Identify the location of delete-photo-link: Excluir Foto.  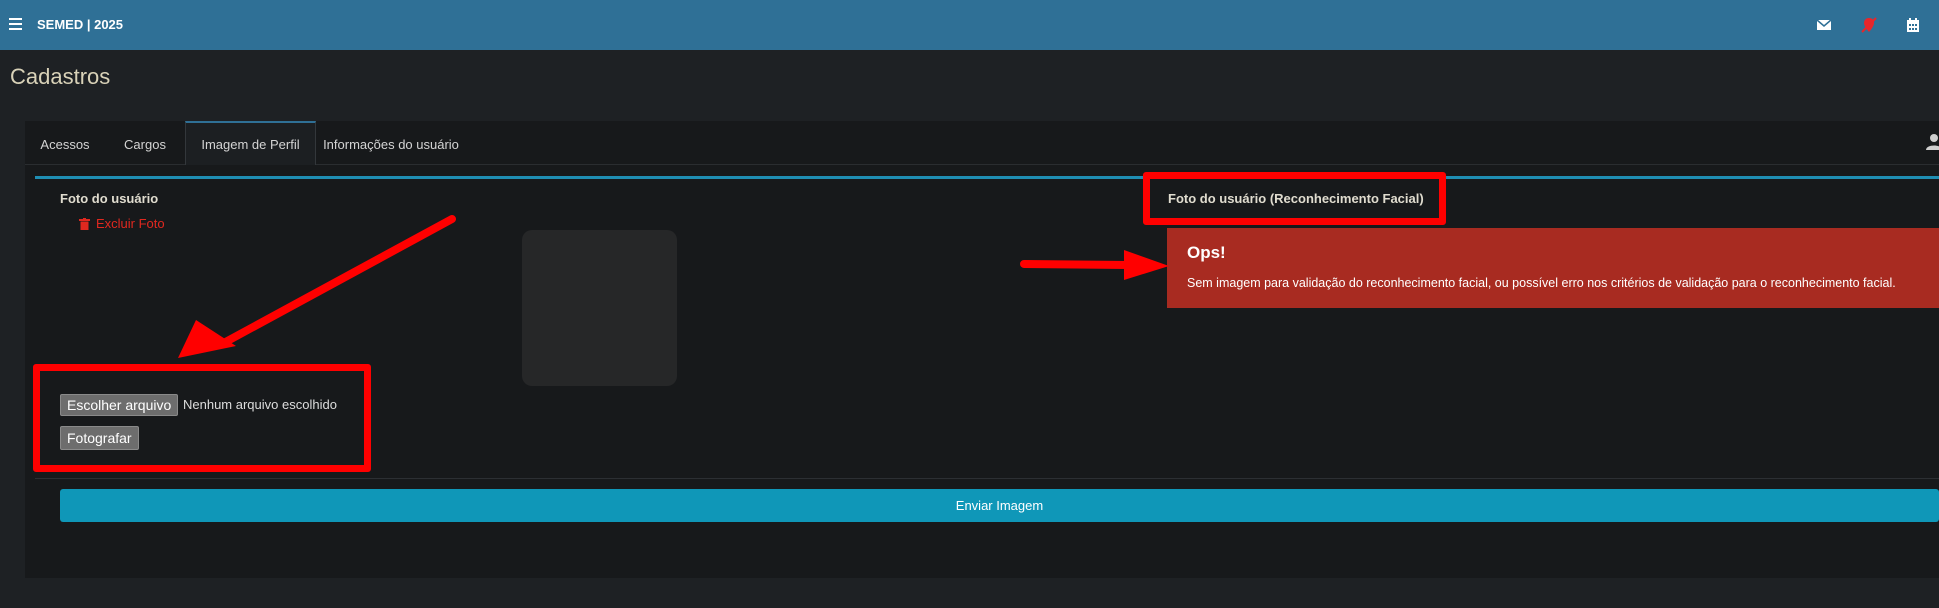
(122, 223).